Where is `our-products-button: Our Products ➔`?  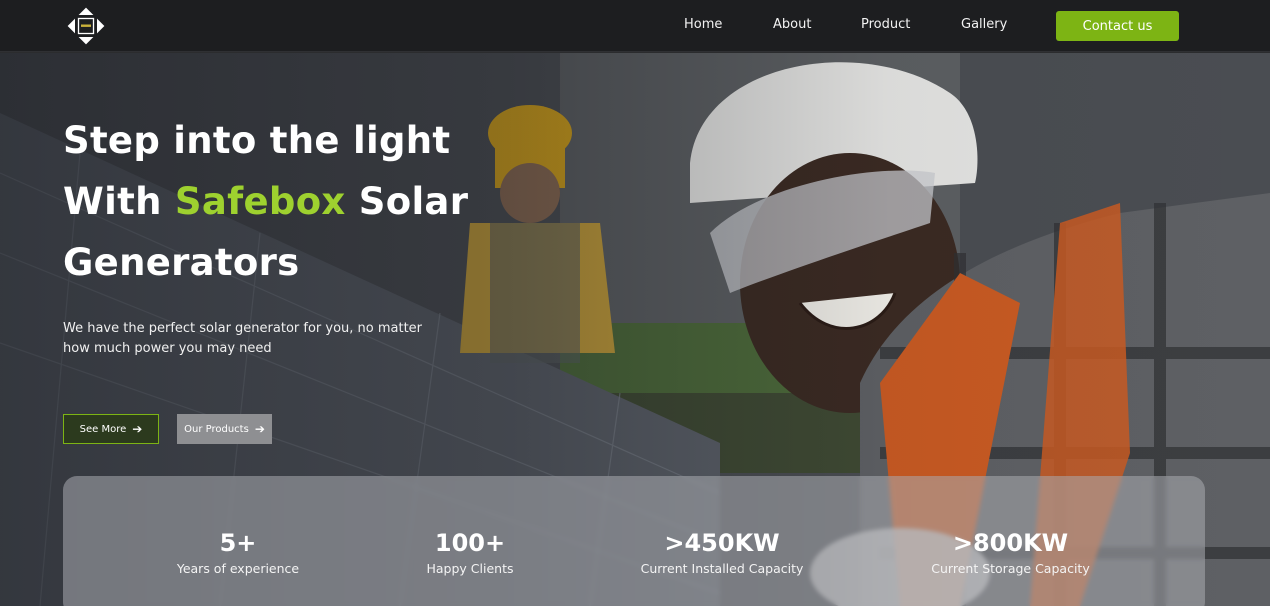 our-products-button: Our Products ➔ is located at coordinates (224, 429).